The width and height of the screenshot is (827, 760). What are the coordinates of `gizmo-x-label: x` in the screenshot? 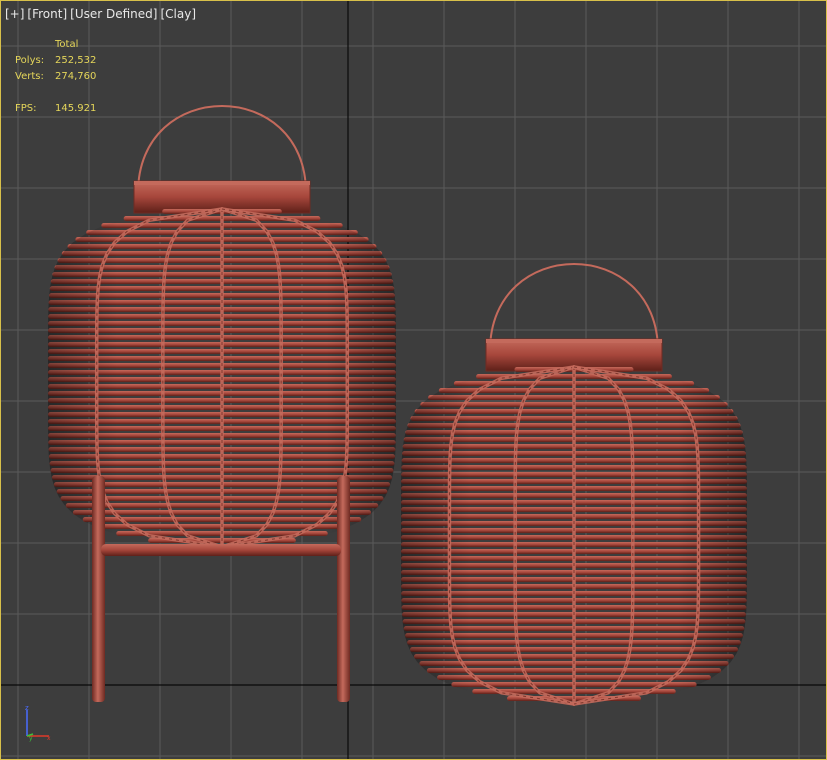 It's located at (49, 738).